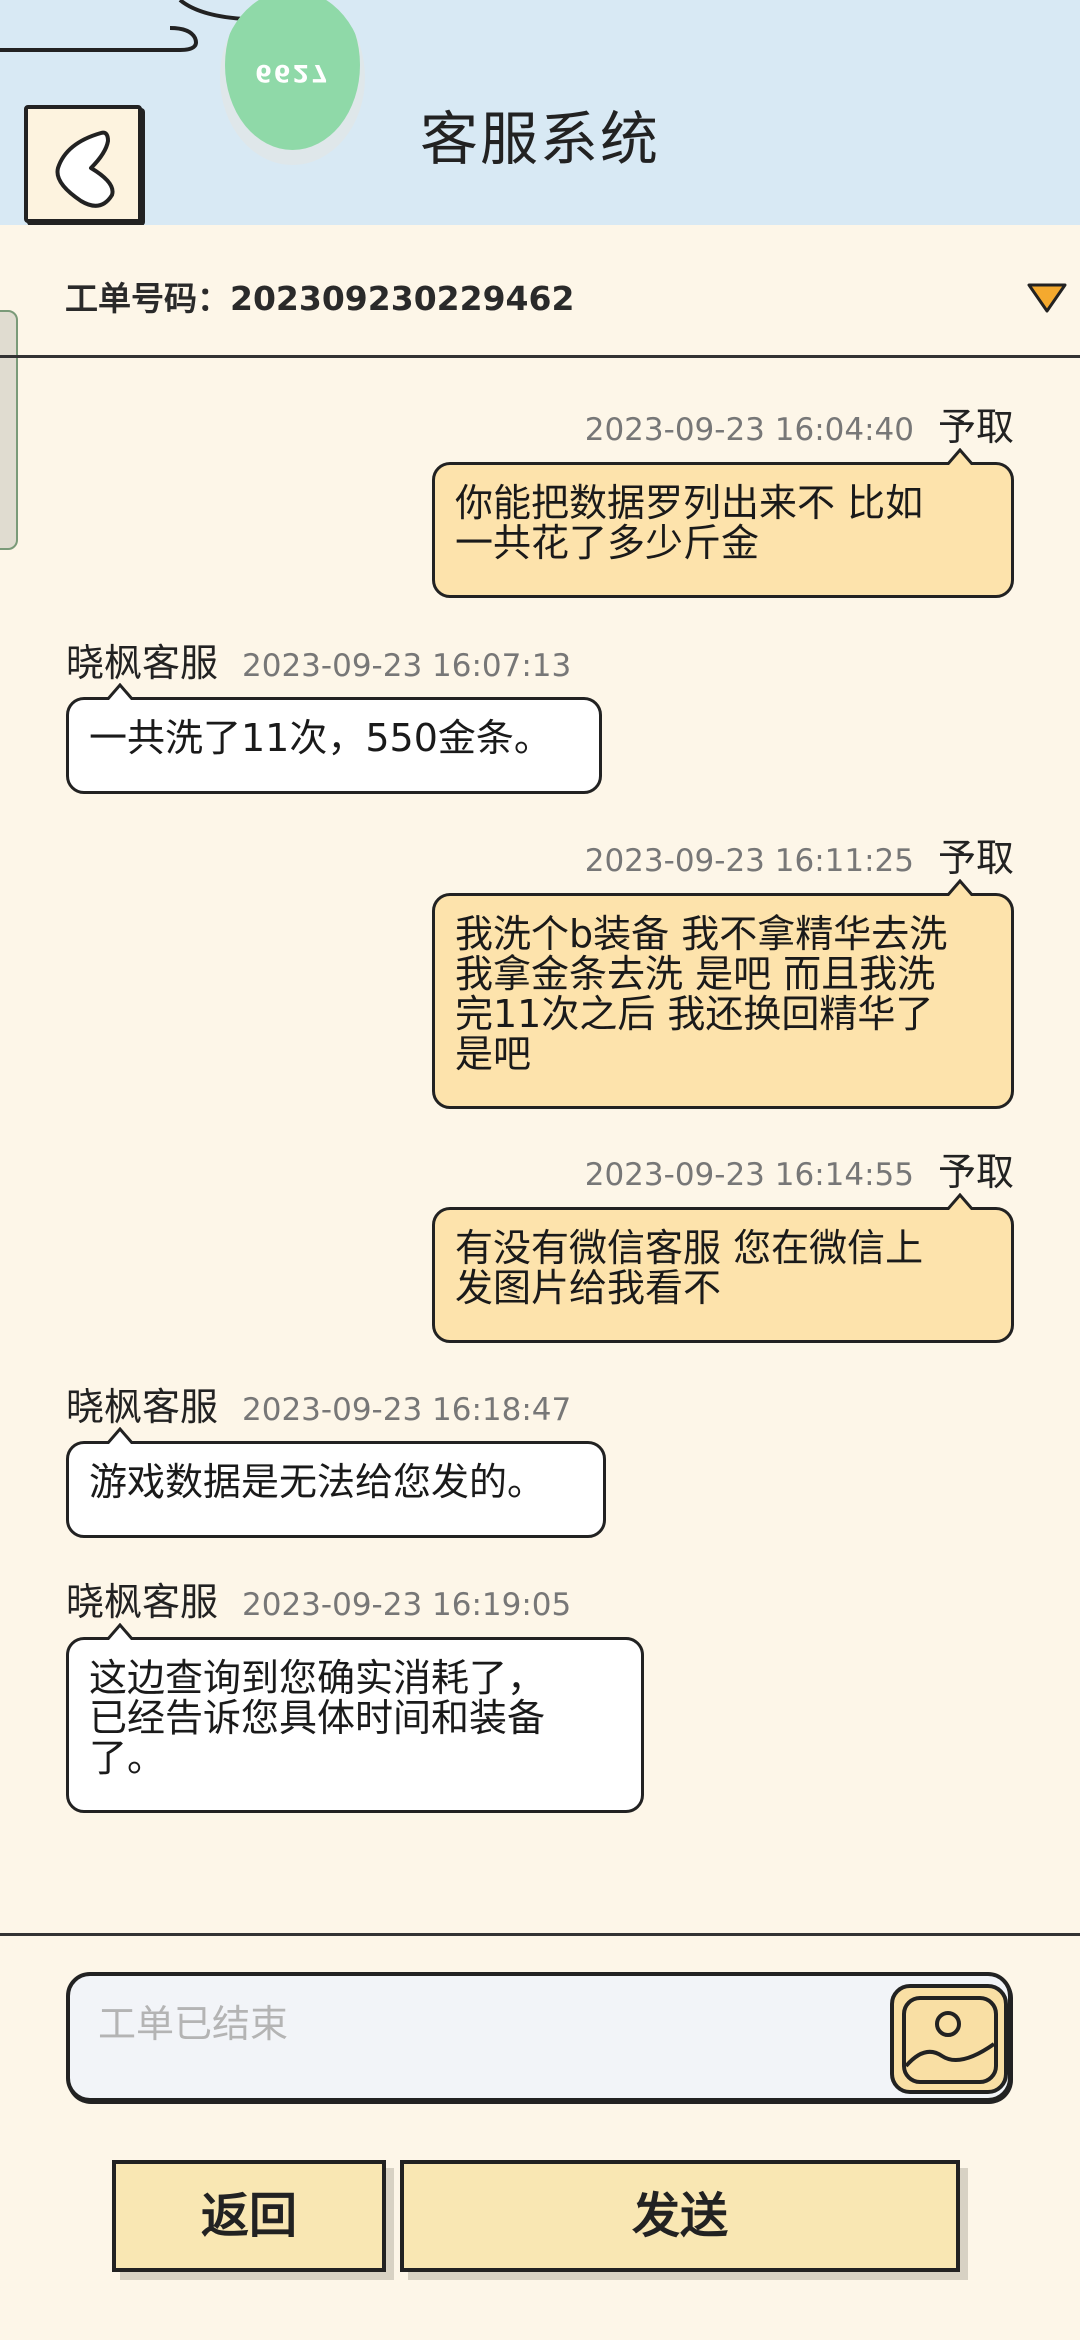 This screenshot has height=2340, width=1080. Describe the element at coordinates (127, 1758) in the screenshot. I see `message-line: 了。` at that location.